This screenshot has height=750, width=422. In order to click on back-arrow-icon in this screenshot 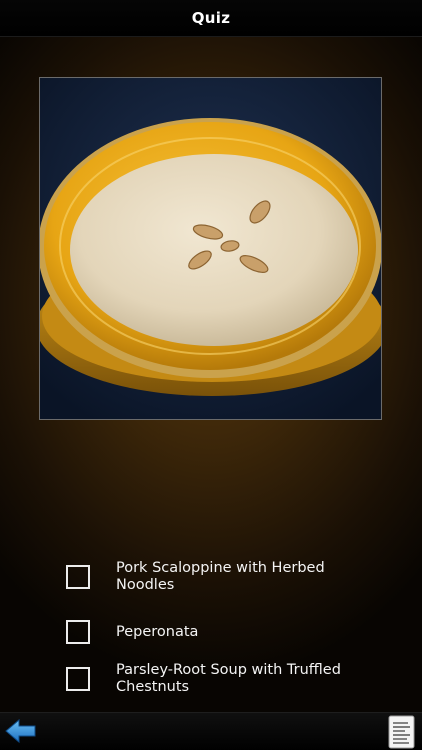, I will do `click(20, 731)`.